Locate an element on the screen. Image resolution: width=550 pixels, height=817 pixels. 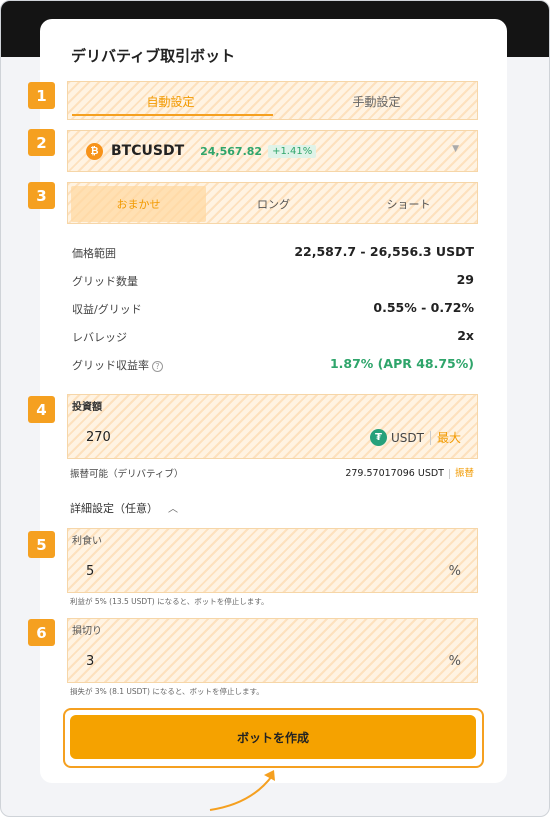
active-tab-underline is located at coordinates (172, 115).